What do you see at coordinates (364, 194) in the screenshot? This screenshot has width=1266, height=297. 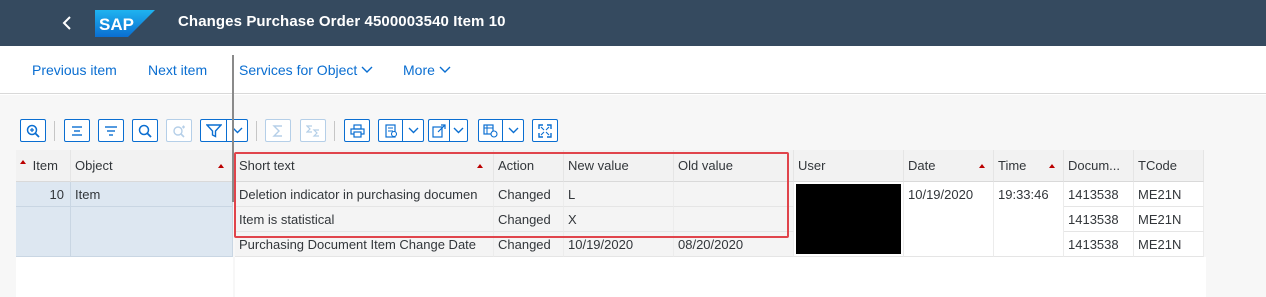 I see `table-cell-short-text: Deletion indicator in purchasing documen` at bounding box center [364, 194].